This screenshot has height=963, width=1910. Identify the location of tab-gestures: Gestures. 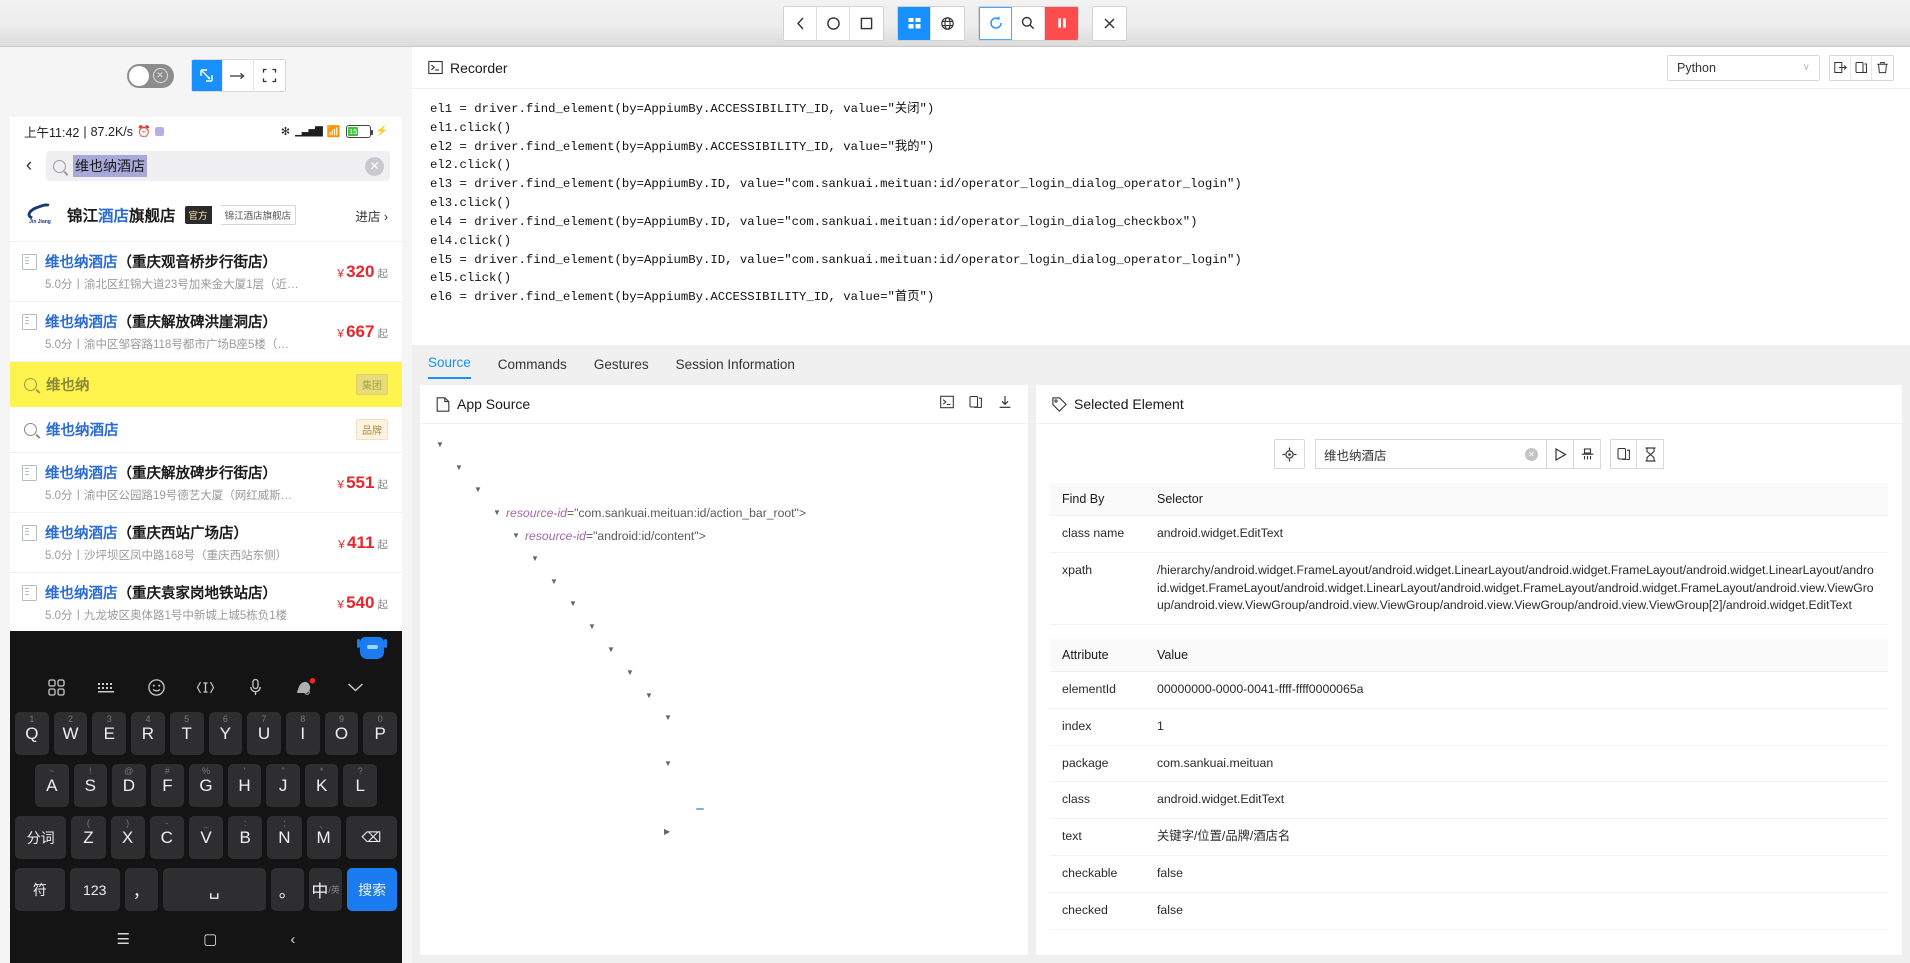
(621, 368).